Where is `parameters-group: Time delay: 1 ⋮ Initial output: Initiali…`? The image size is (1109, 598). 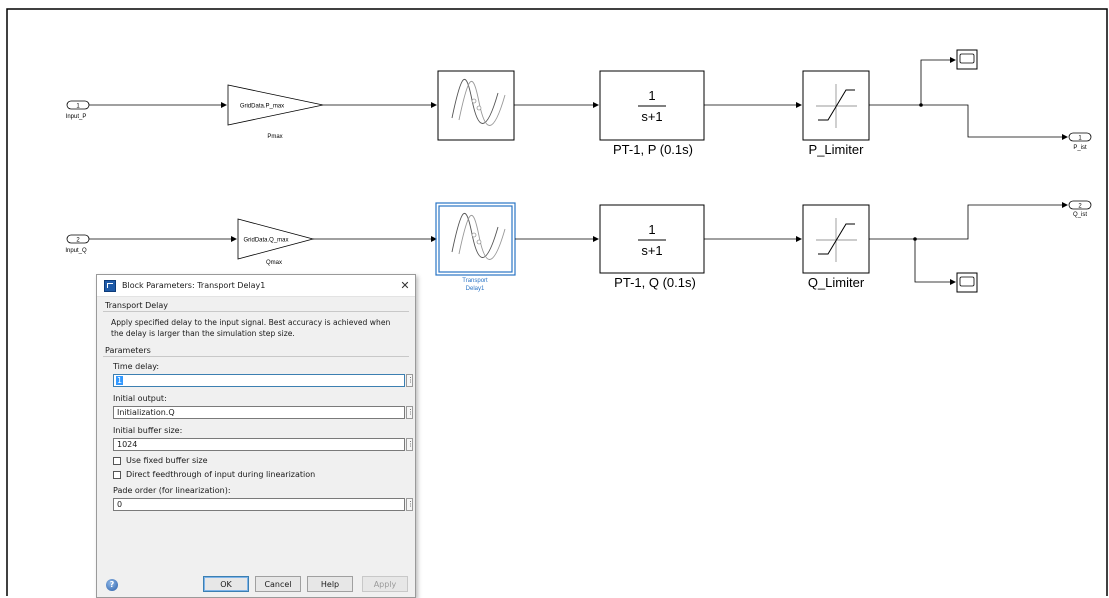 parameters-group: Time delay: 1 ⋮ Initial output: Initiali… is located at coordinates (258, 433).